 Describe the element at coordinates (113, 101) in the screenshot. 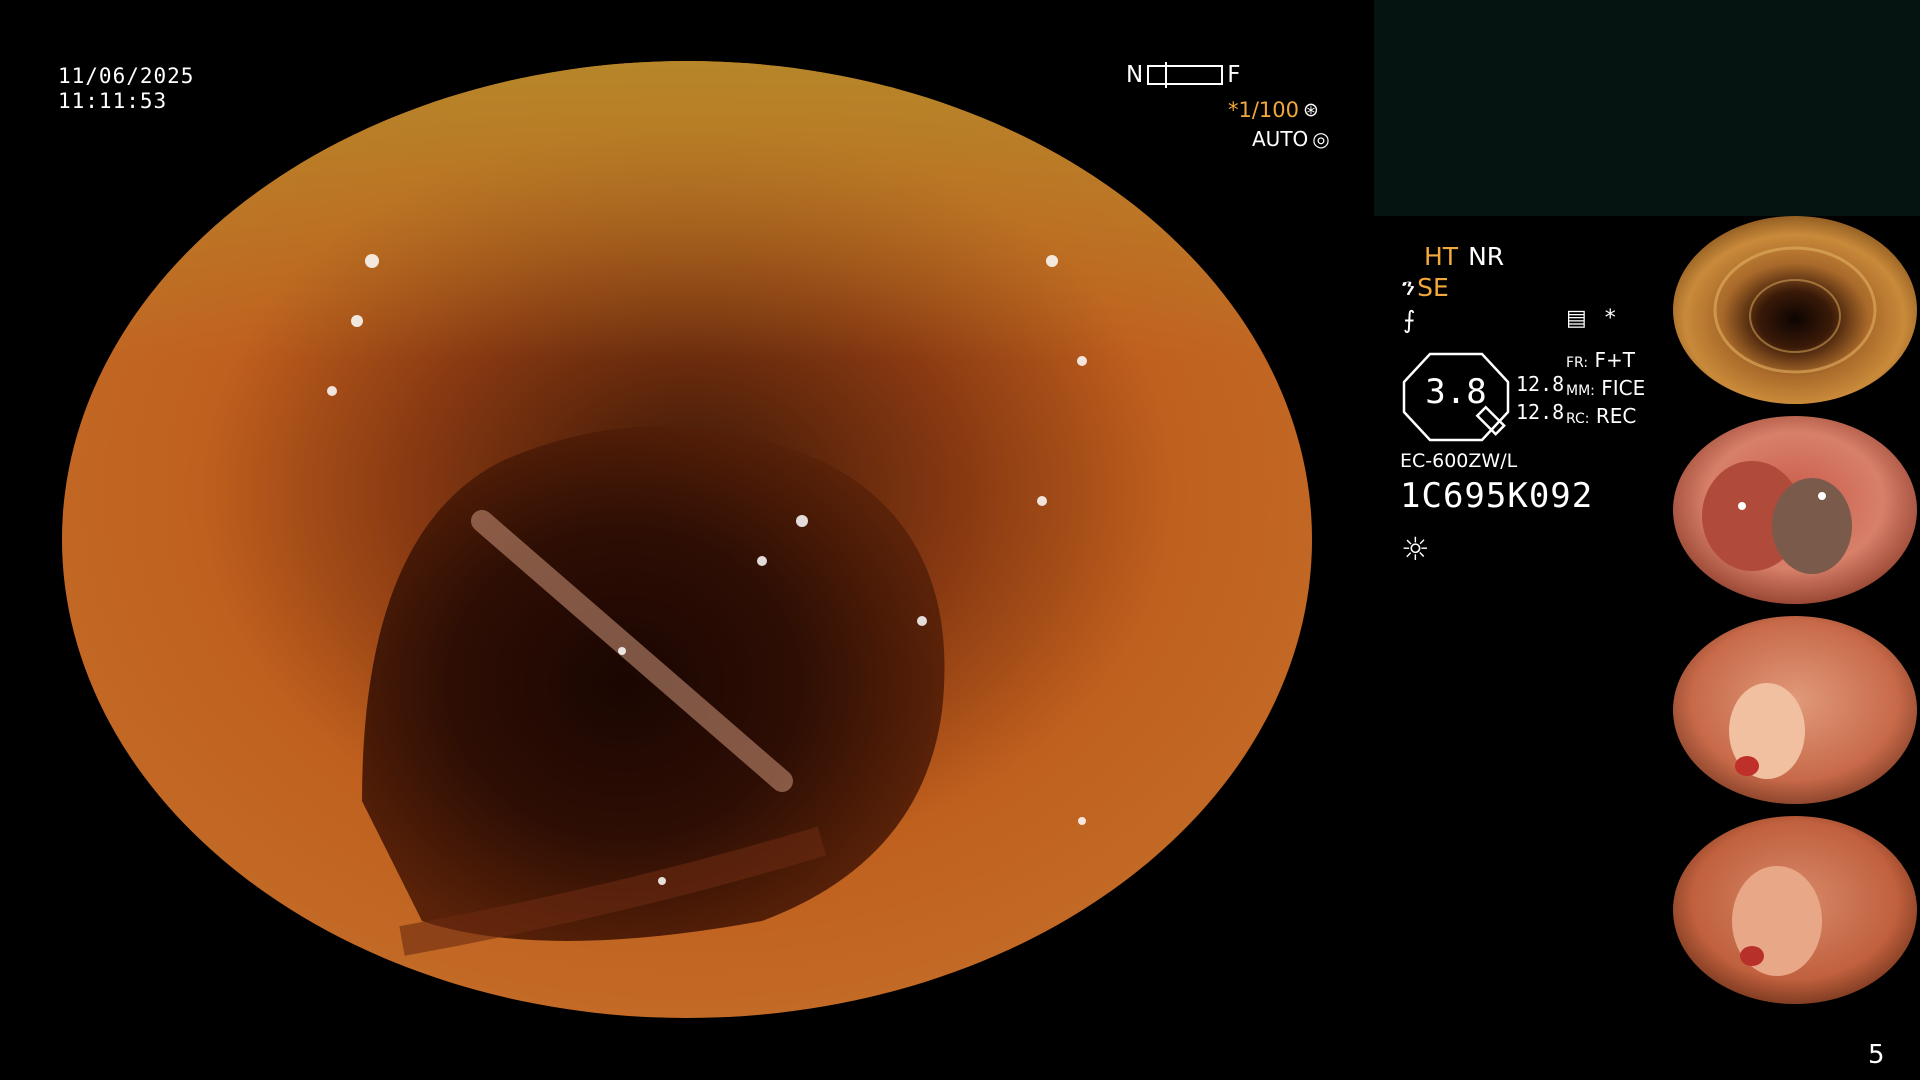

I see `time-text: 11:11:53` at that location.